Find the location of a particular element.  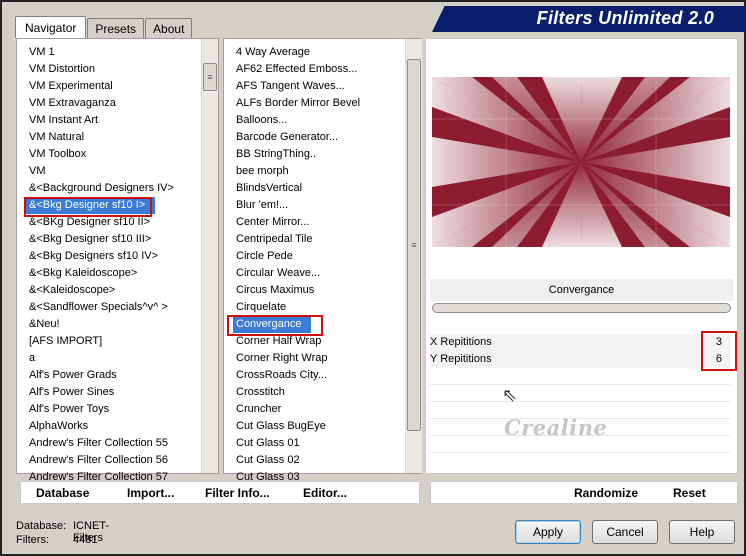

tab-bar: Navigator Presets About is located at coordinates (104, 27).